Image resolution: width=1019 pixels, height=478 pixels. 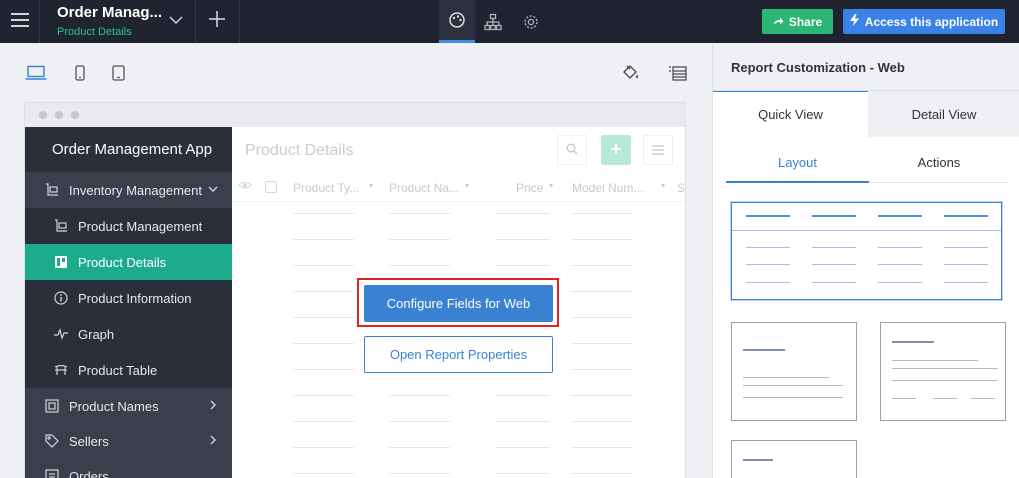 What do you see at coordinates (80, 73) in the screenshot?
I see `mobile-icon` at bounding box center [80, 73].